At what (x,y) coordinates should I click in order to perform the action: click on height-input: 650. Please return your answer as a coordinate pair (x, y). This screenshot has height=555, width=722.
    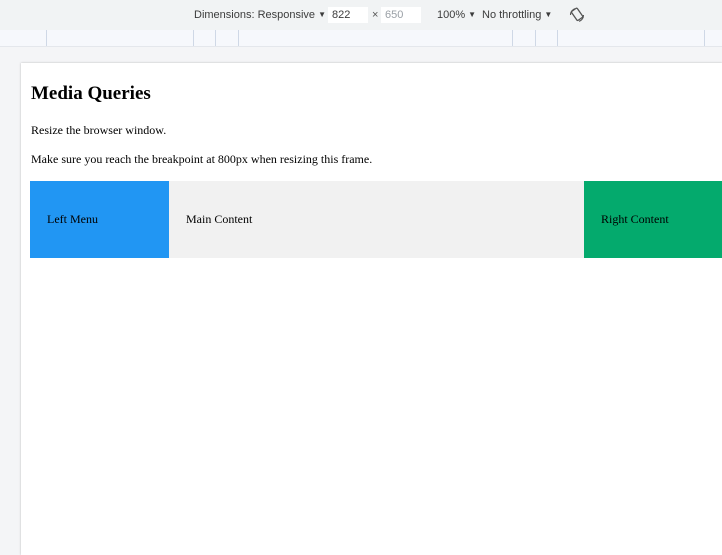
    Looking at the image, I should click on (401, 15).